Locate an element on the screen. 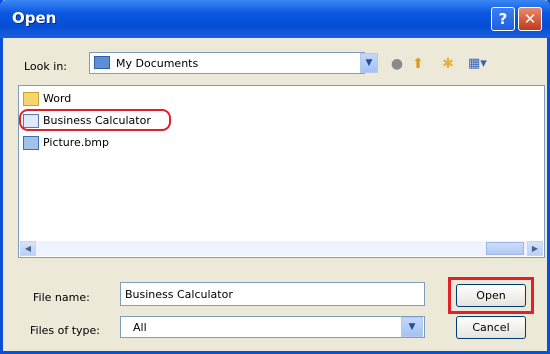 This screenshot has width=550, height=354. back-arrow-icon: ● is located at coordinates (397, 64).